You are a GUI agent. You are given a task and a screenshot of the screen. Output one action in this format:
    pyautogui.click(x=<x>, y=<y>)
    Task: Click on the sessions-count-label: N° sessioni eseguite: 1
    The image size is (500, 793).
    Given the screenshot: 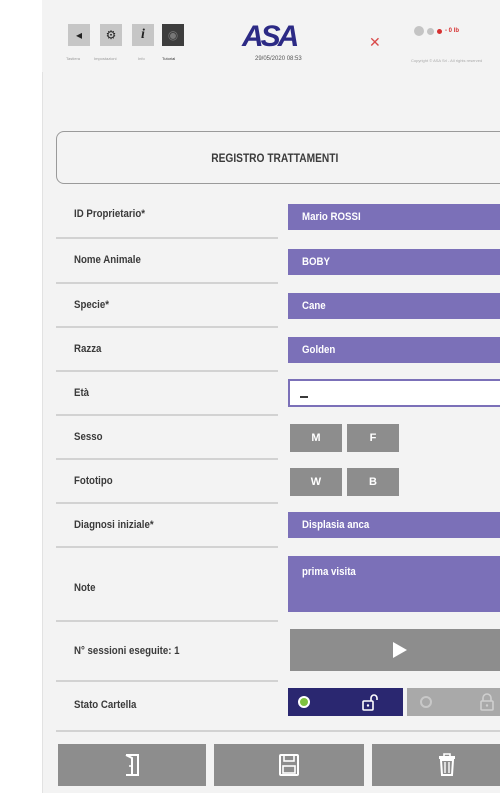 What is the action you would take?
    pyautogui.click(x=127, y=651)
    